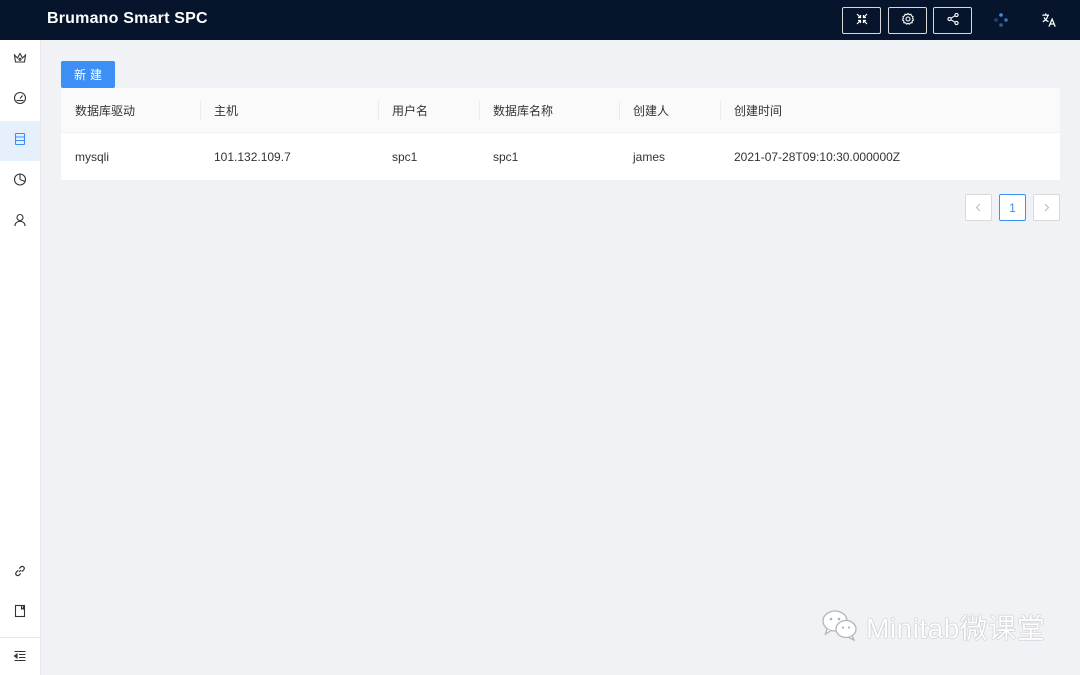 Image resolution: width=1080 pixels, height=675 pixels. Describe the element at coordinates (956, 628) in the screenshot. I see `watermark-text: Minitab微课堂` at that location.